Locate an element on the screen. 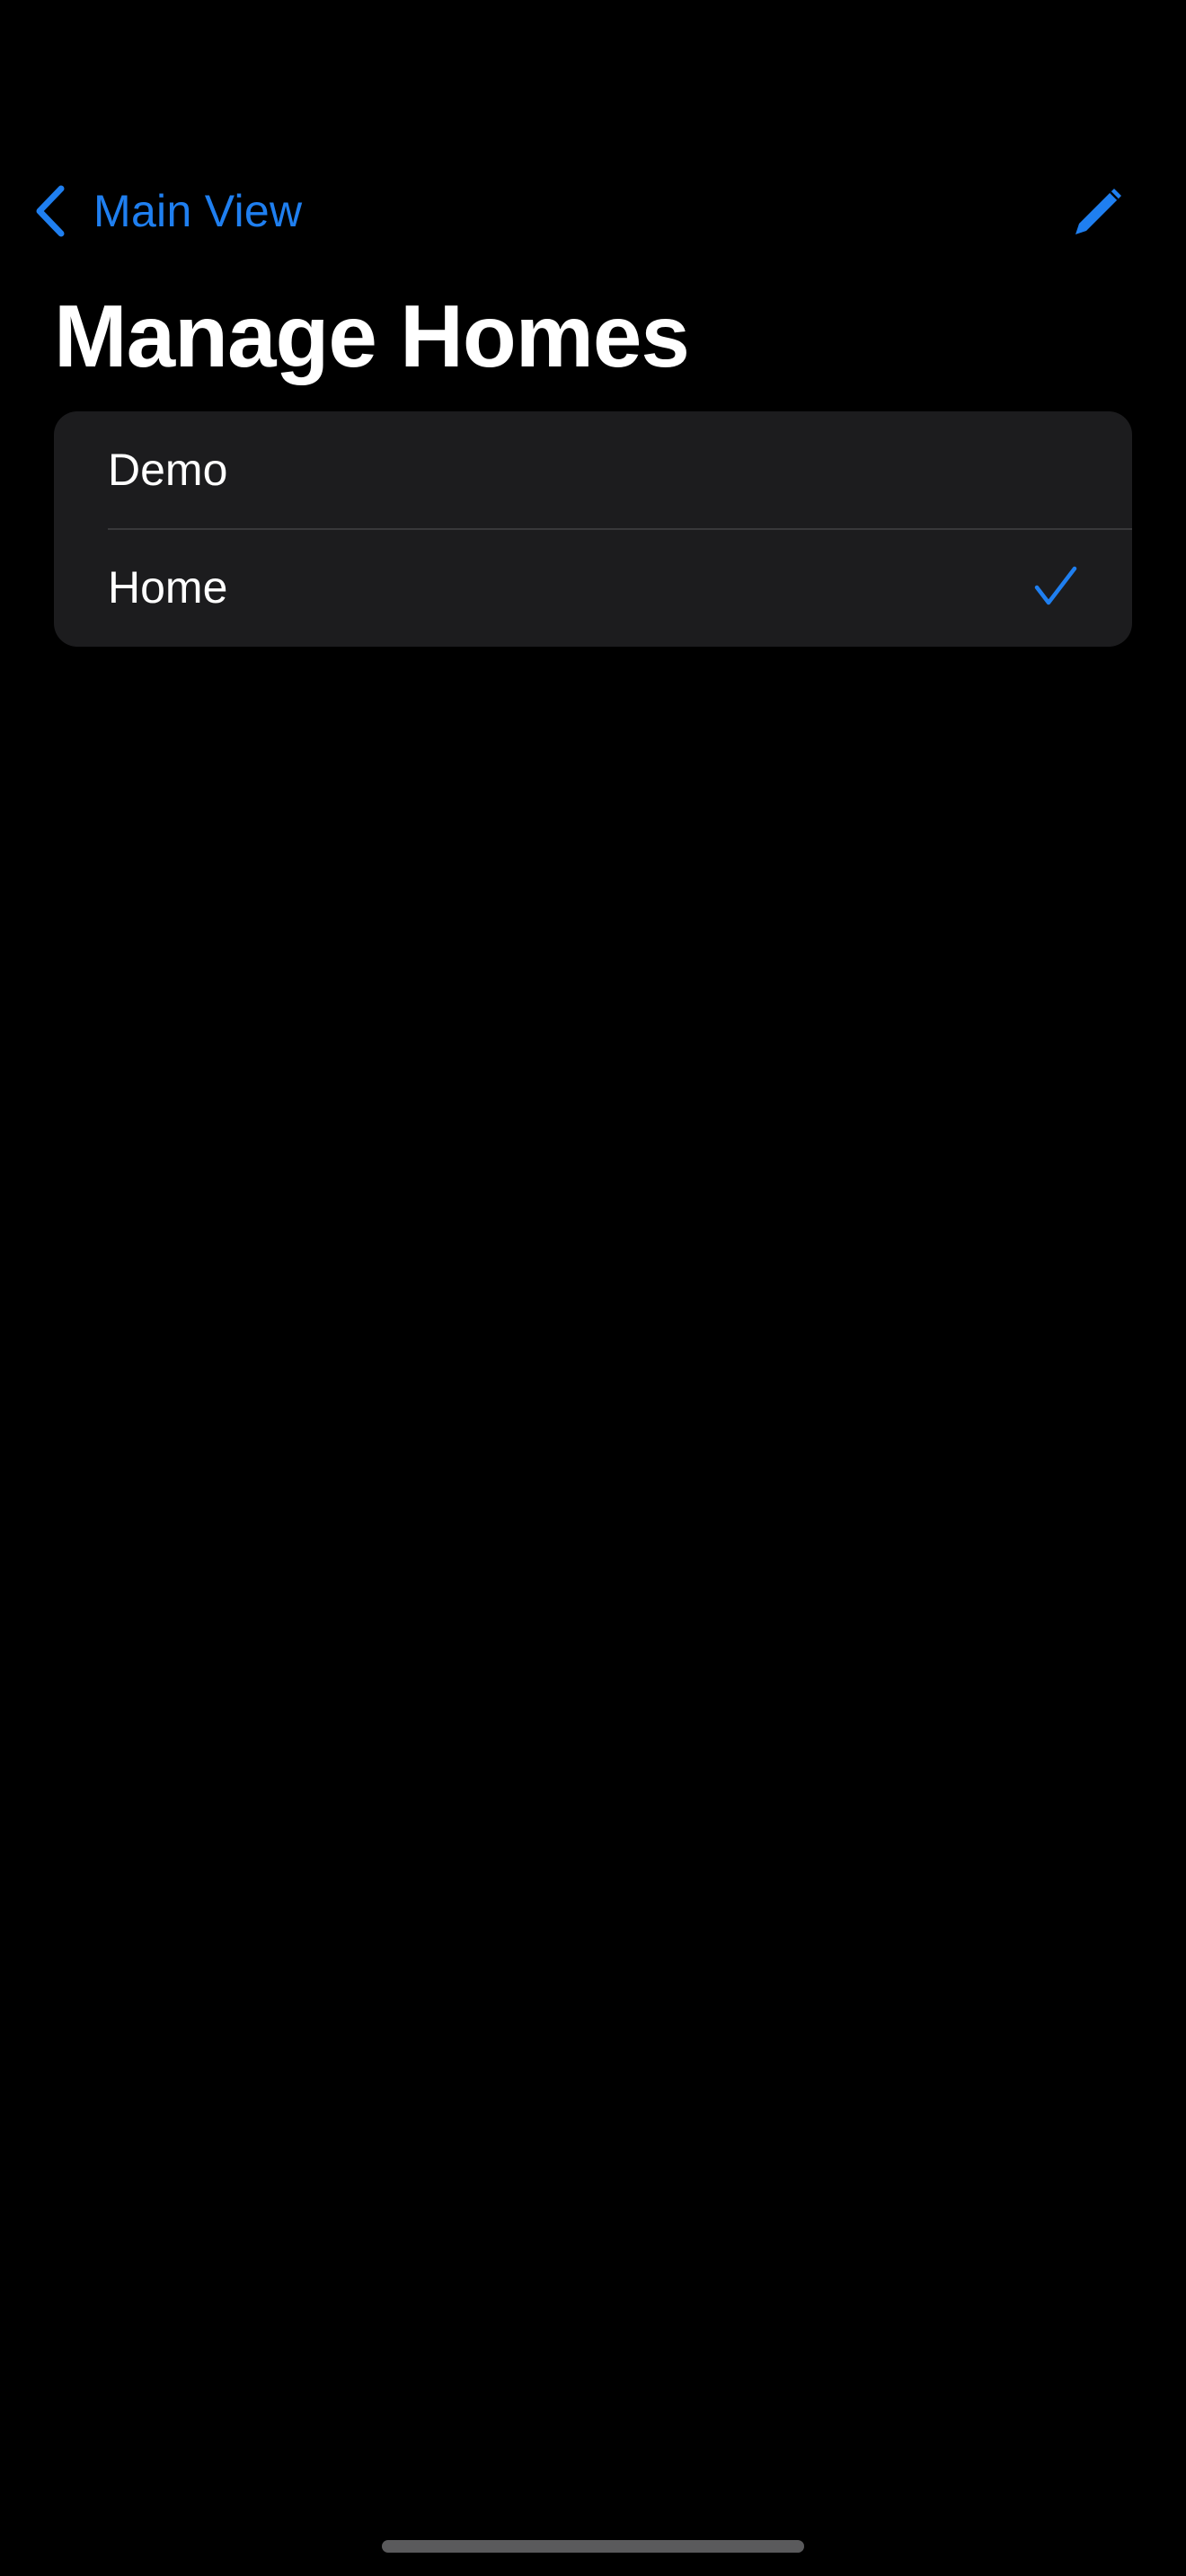  home-row-label: Home is located at coordinates (168, 587).